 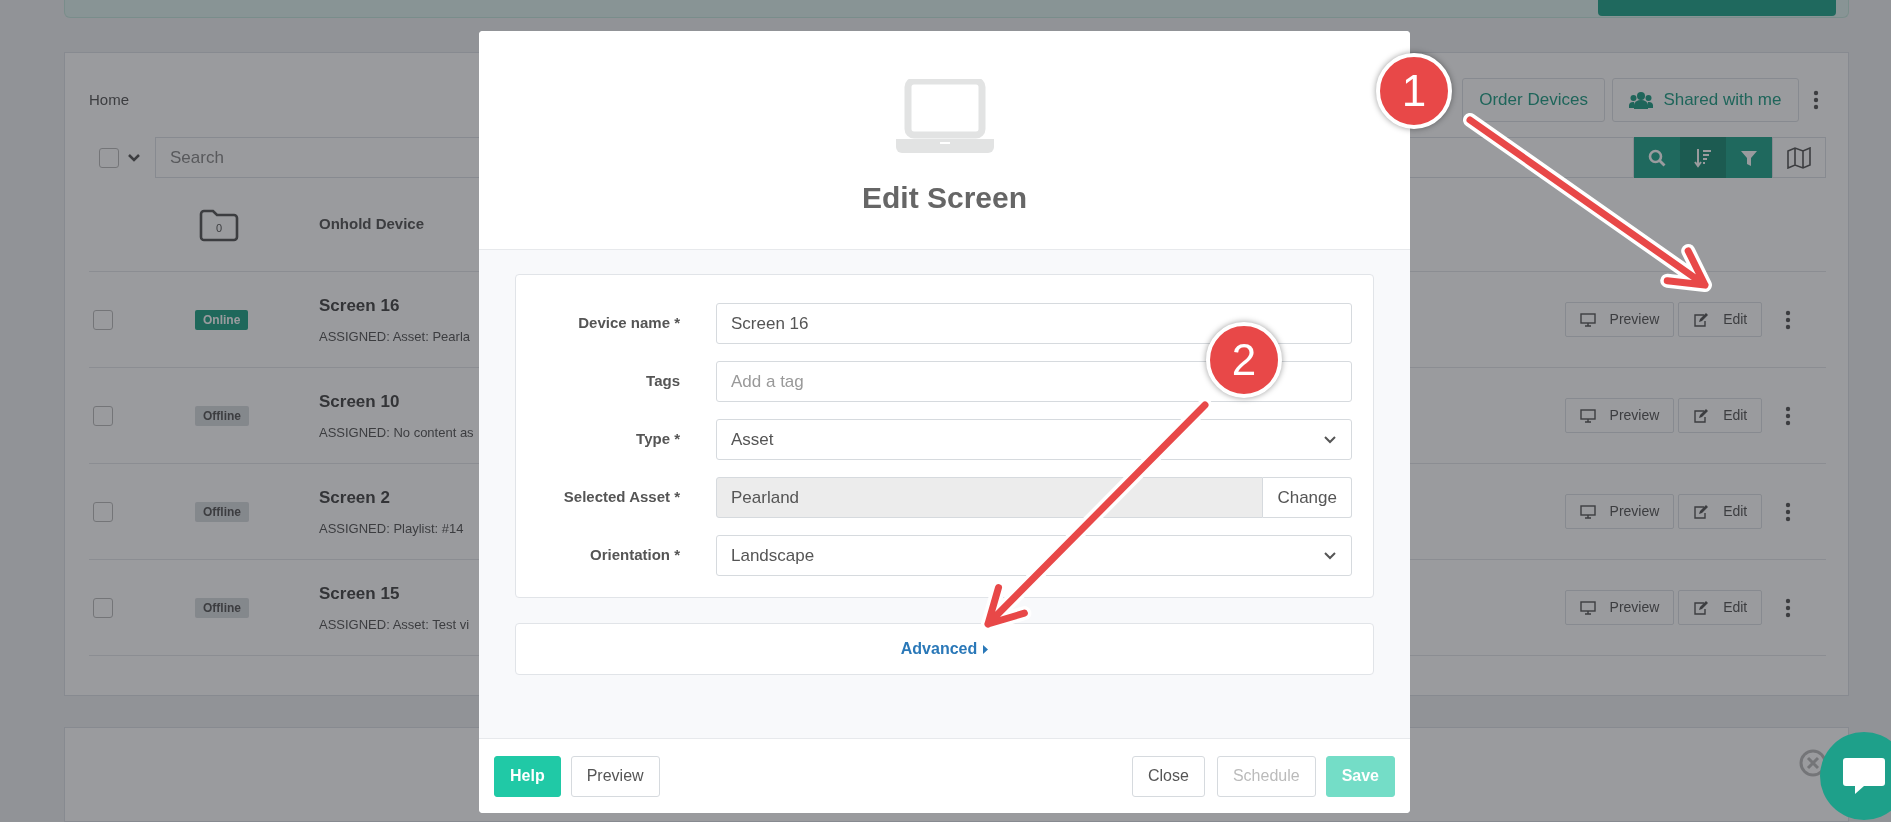 I want to click on change-button: Change, so click(x=1307, y=497).